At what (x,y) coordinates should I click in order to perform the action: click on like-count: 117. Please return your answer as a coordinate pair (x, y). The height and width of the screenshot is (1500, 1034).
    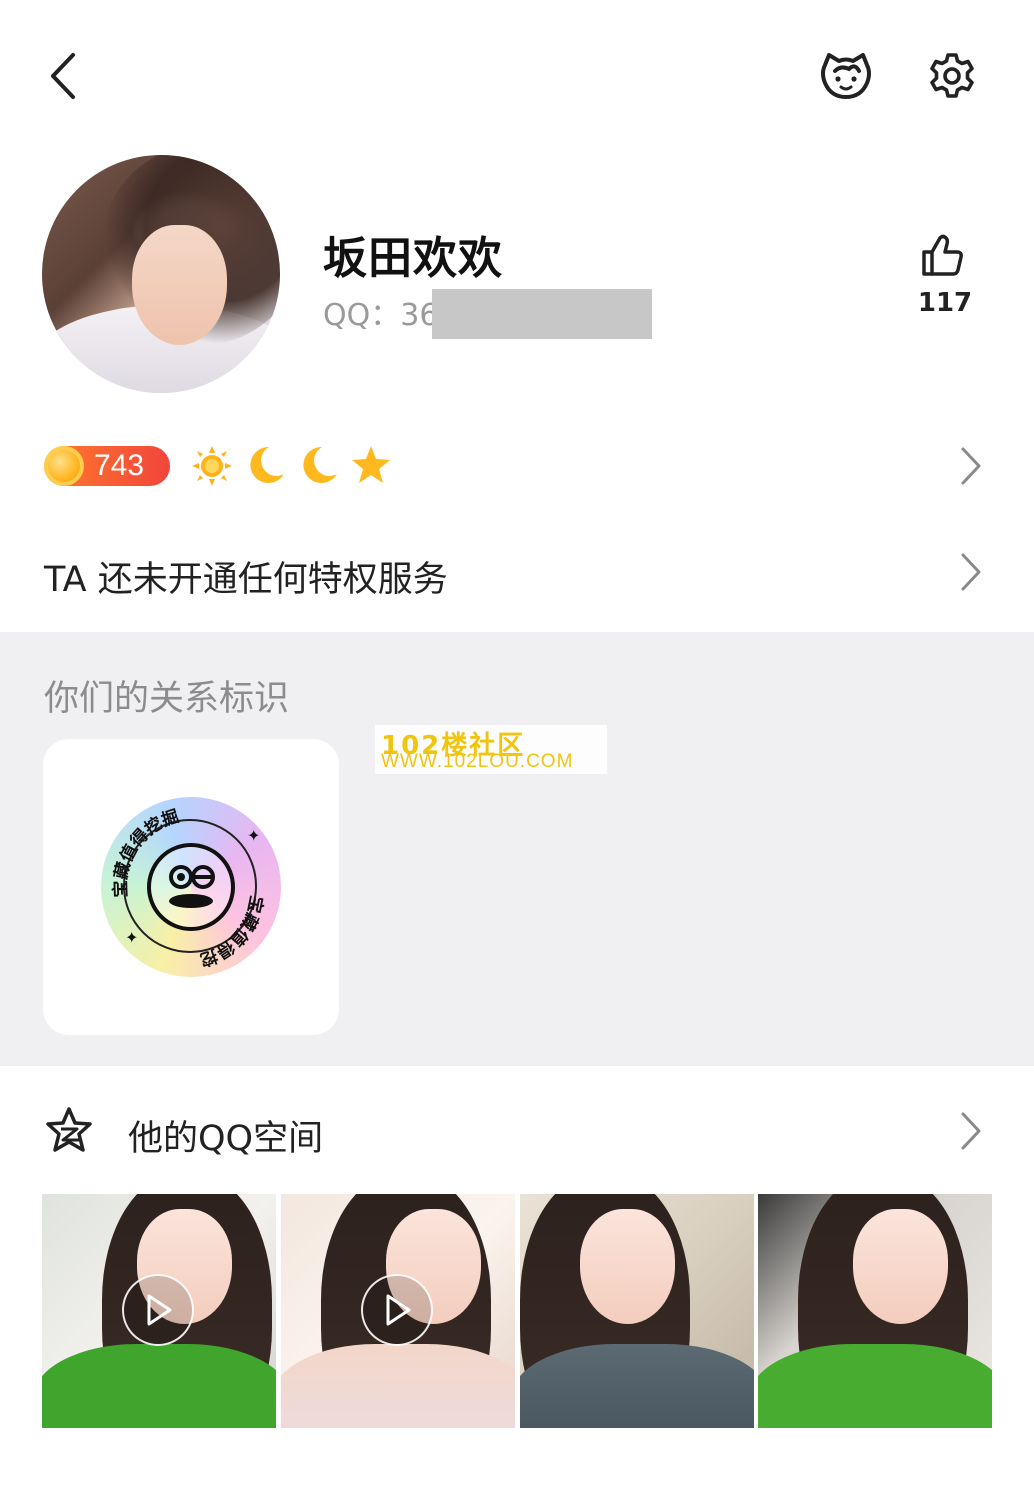
    Looking at the image, I should click on (945, 303).